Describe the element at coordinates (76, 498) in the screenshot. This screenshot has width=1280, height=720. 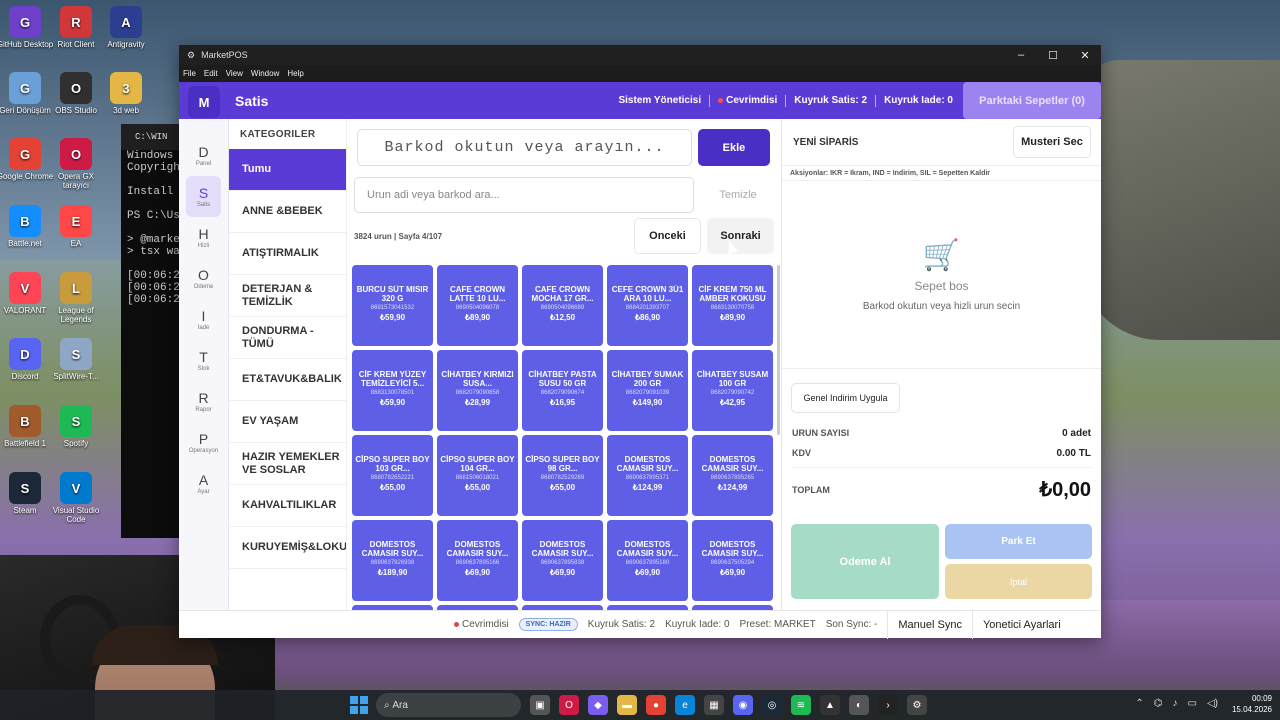
I see `desktop-shortcut: V Visual Studio Code` at that location.